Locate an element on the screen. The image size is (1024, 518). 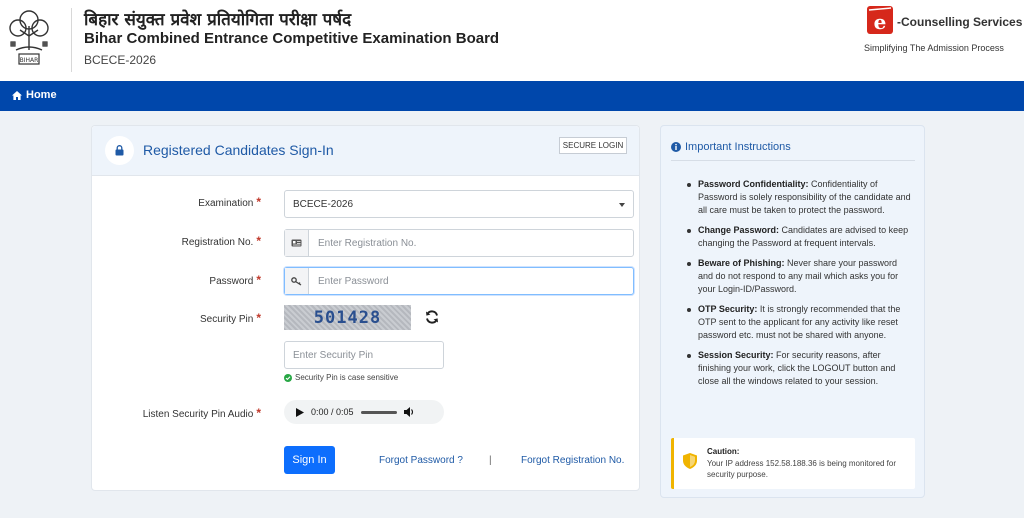
registration-input is located at coordinates (471, 243).